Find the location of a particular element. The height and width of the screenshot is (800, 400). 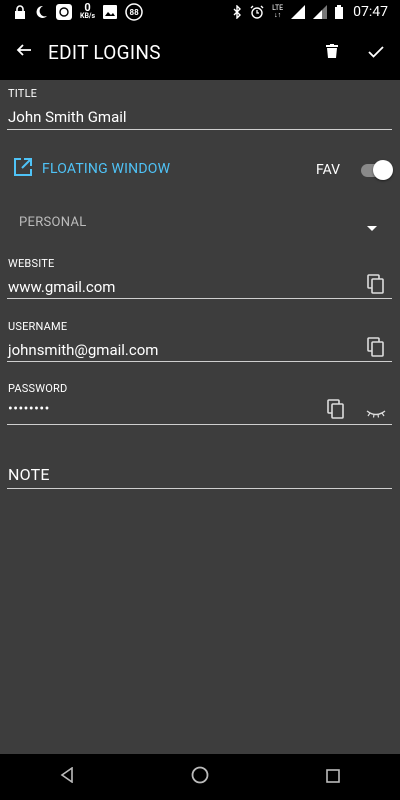

eye-closed-icon is located at coordinates (376, 412).